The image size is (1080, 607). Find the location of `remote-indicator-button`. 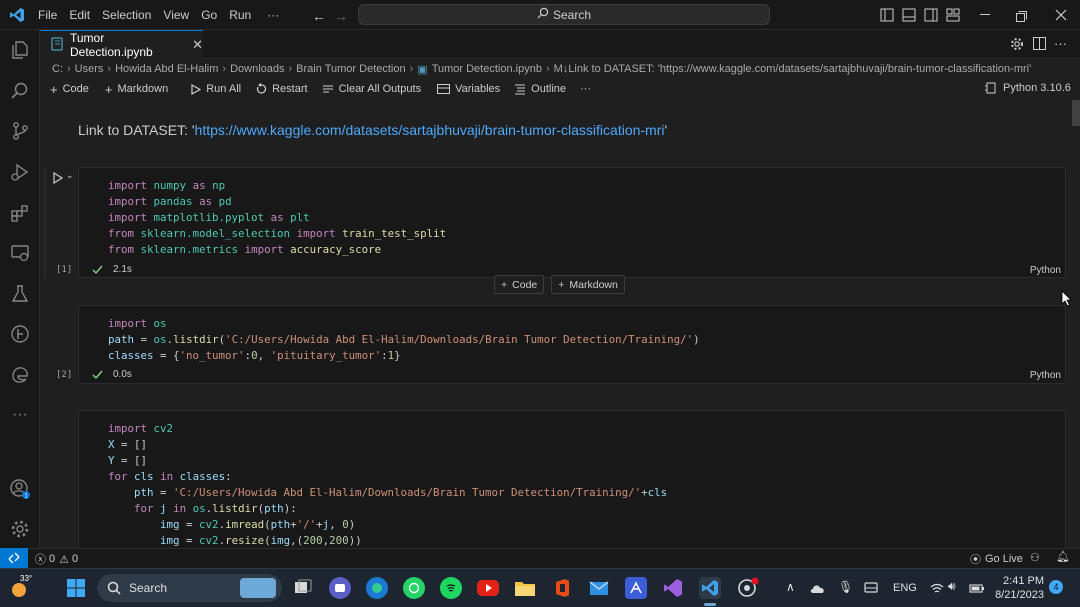

remote-indicator-button is located at coordinates (14, 558).